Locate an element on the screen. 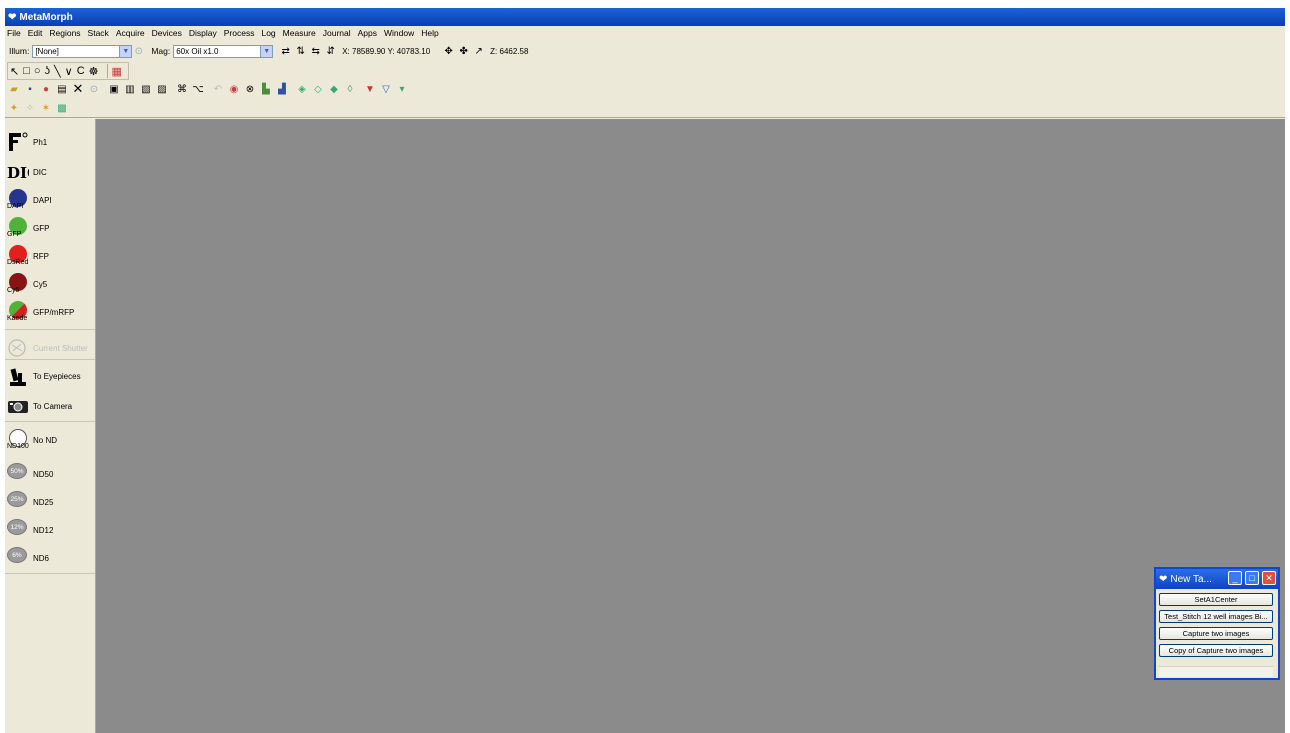 Image resolution: width=1290 pixels, height=733 pixels. freehand-tool-icon: ʖ is located at coordinates (48, 71).